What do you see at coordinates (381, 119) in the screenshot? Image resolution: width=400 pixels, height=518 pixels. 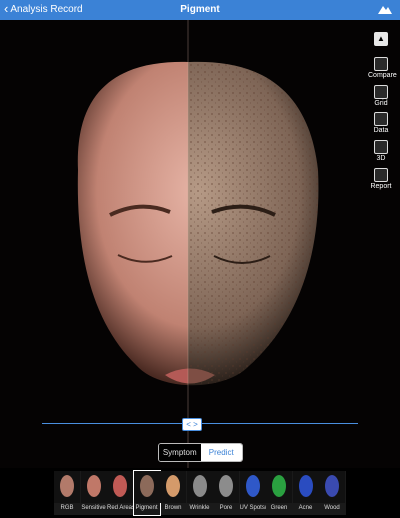 I see `data-icon` at bounding box center [381, 119].